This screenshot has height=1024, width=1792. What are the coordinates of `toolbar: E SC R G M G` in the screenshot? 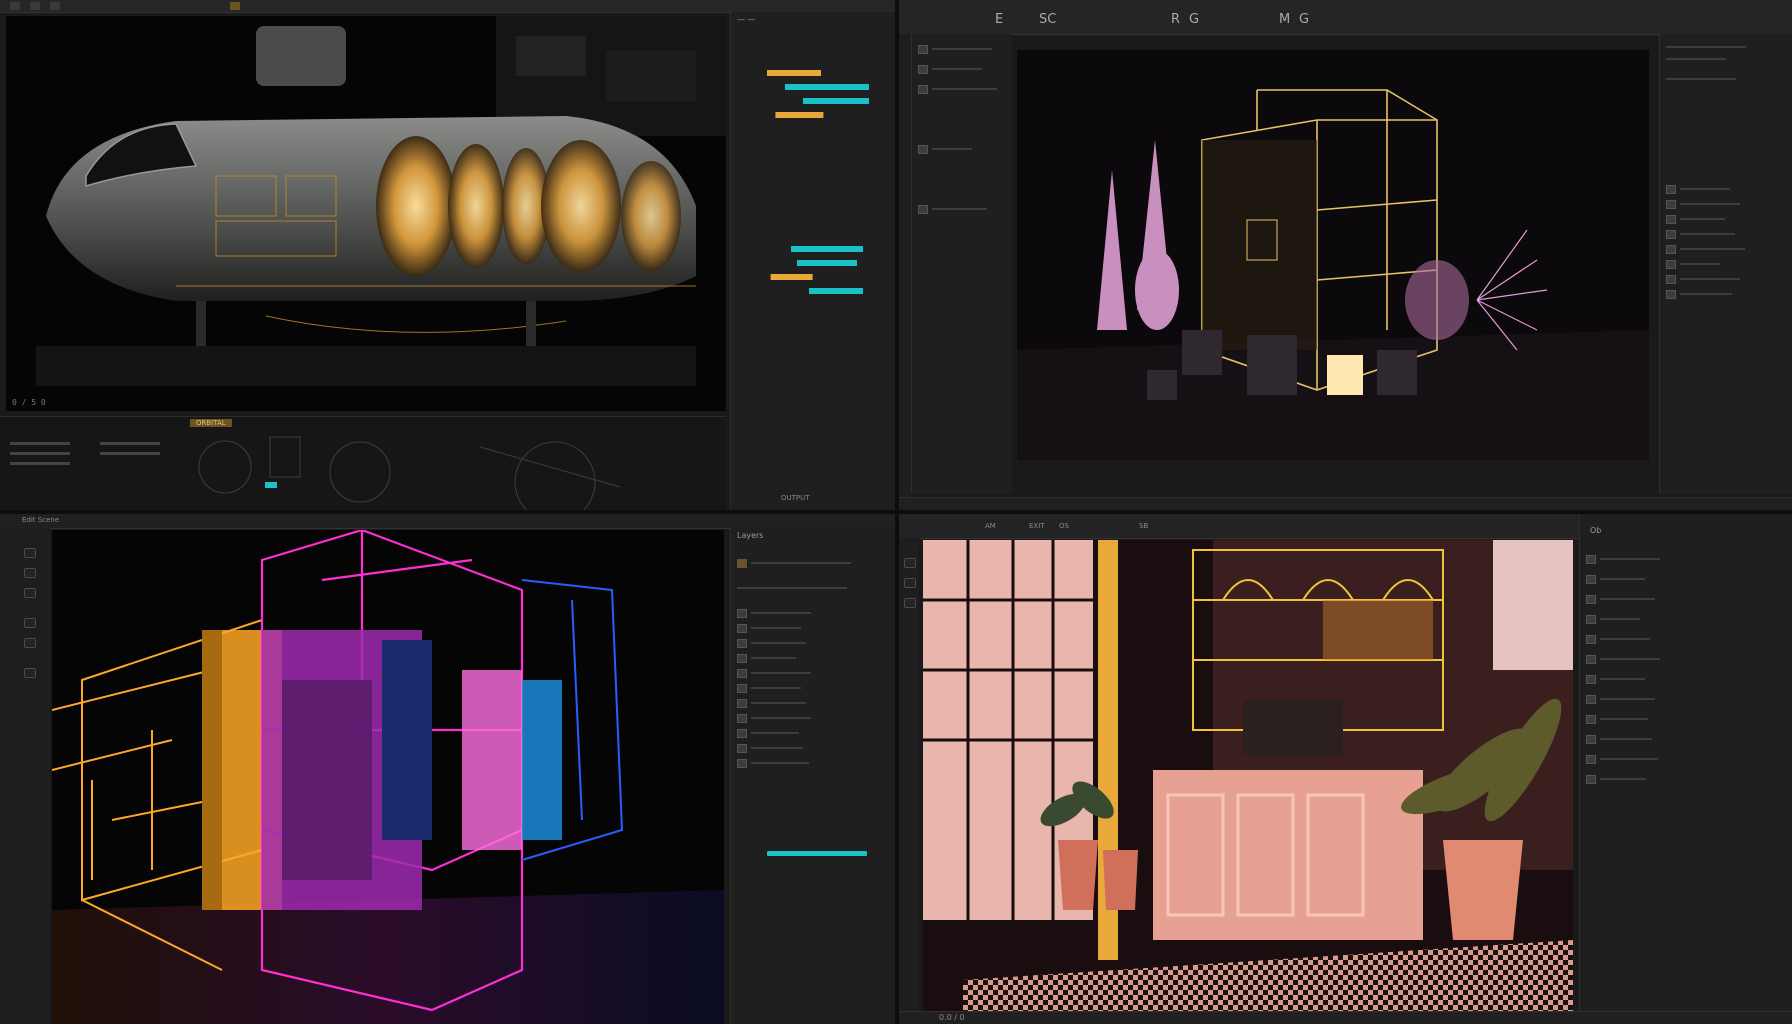 It's located at (1345, 17).